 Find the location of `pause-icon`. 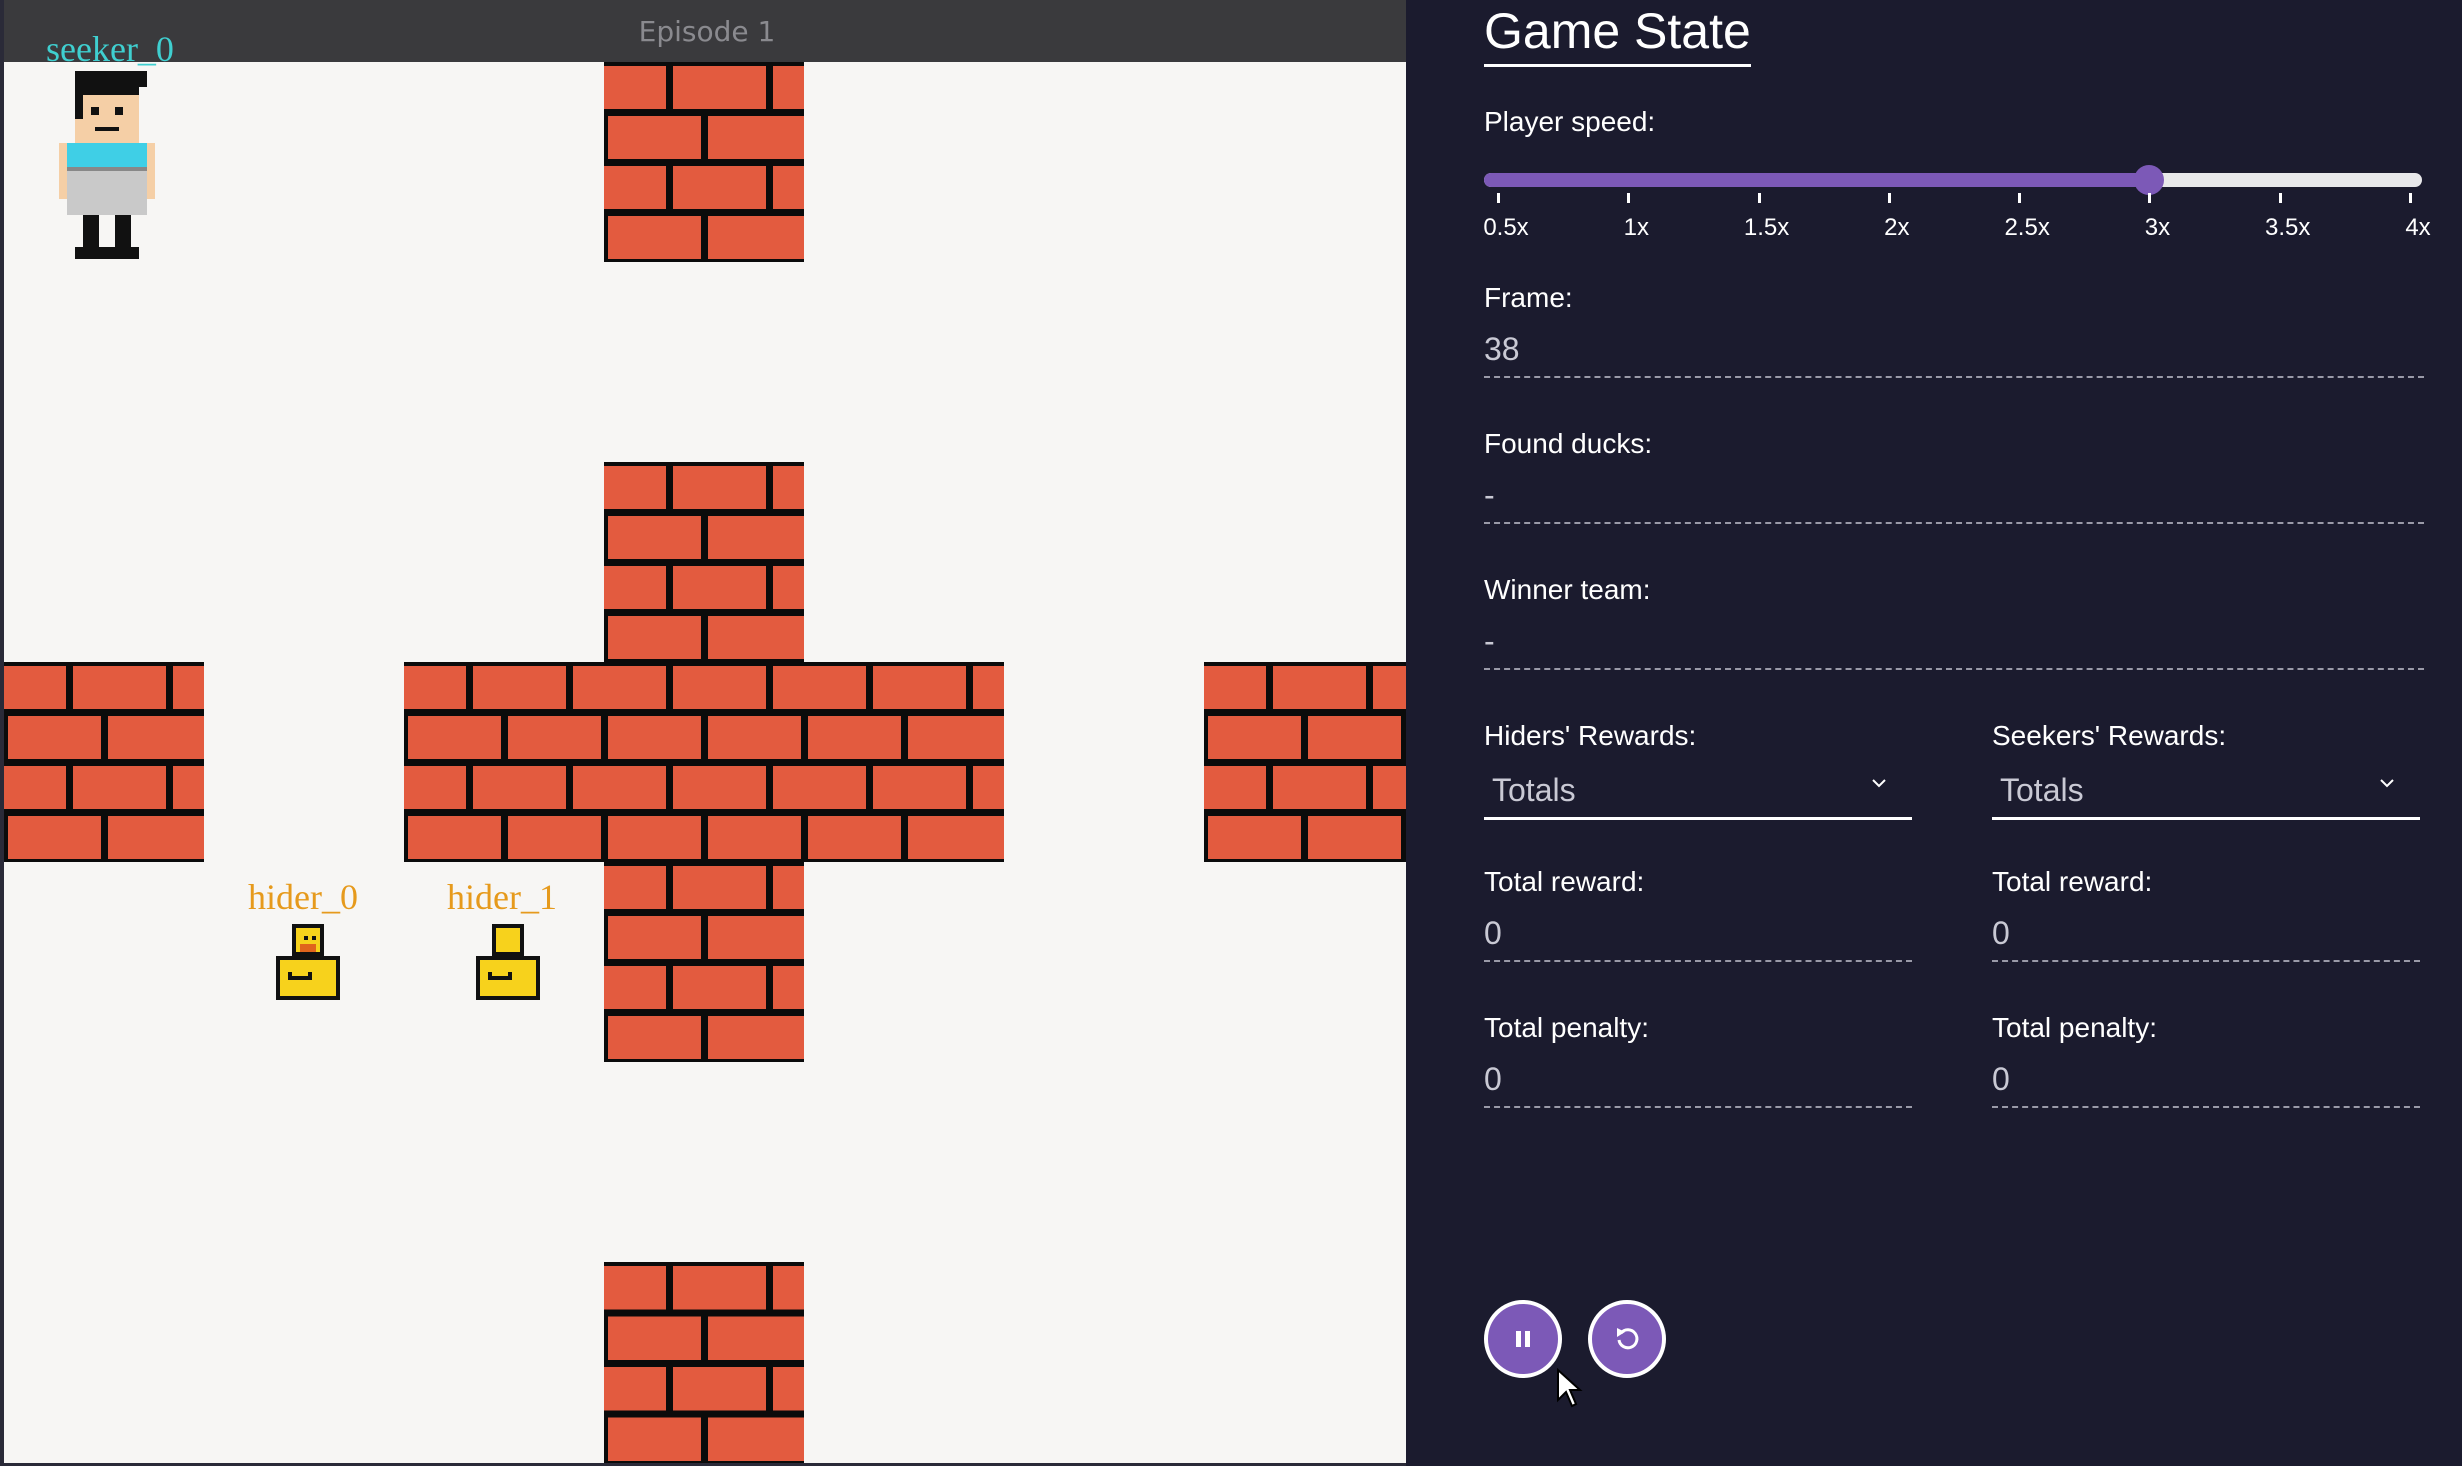

pause-icon is located at coordinates (1523, 1339).